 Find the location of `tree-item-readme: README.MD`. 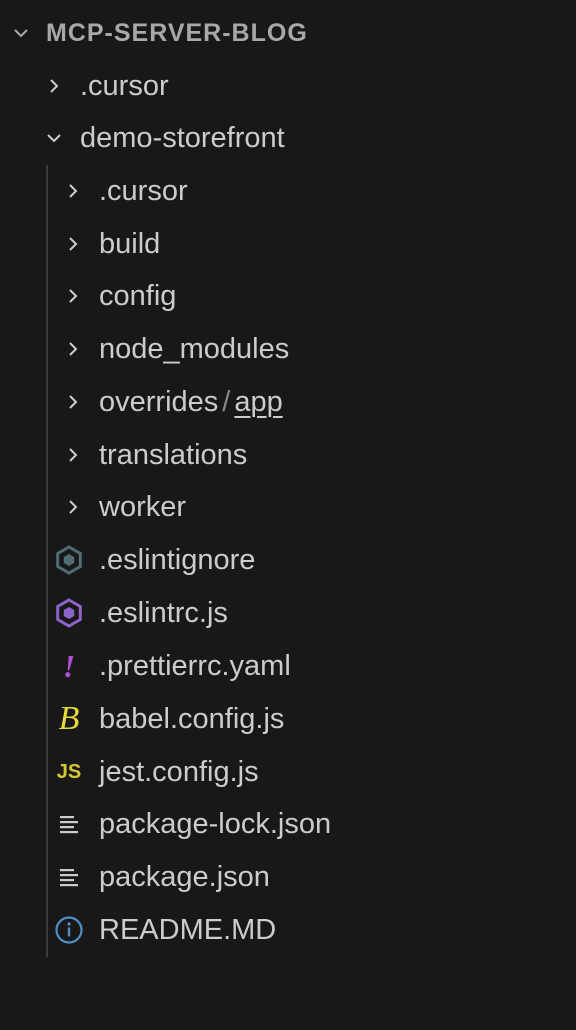

tree-item-readme: README.MD is located at coordinates (288, 930).